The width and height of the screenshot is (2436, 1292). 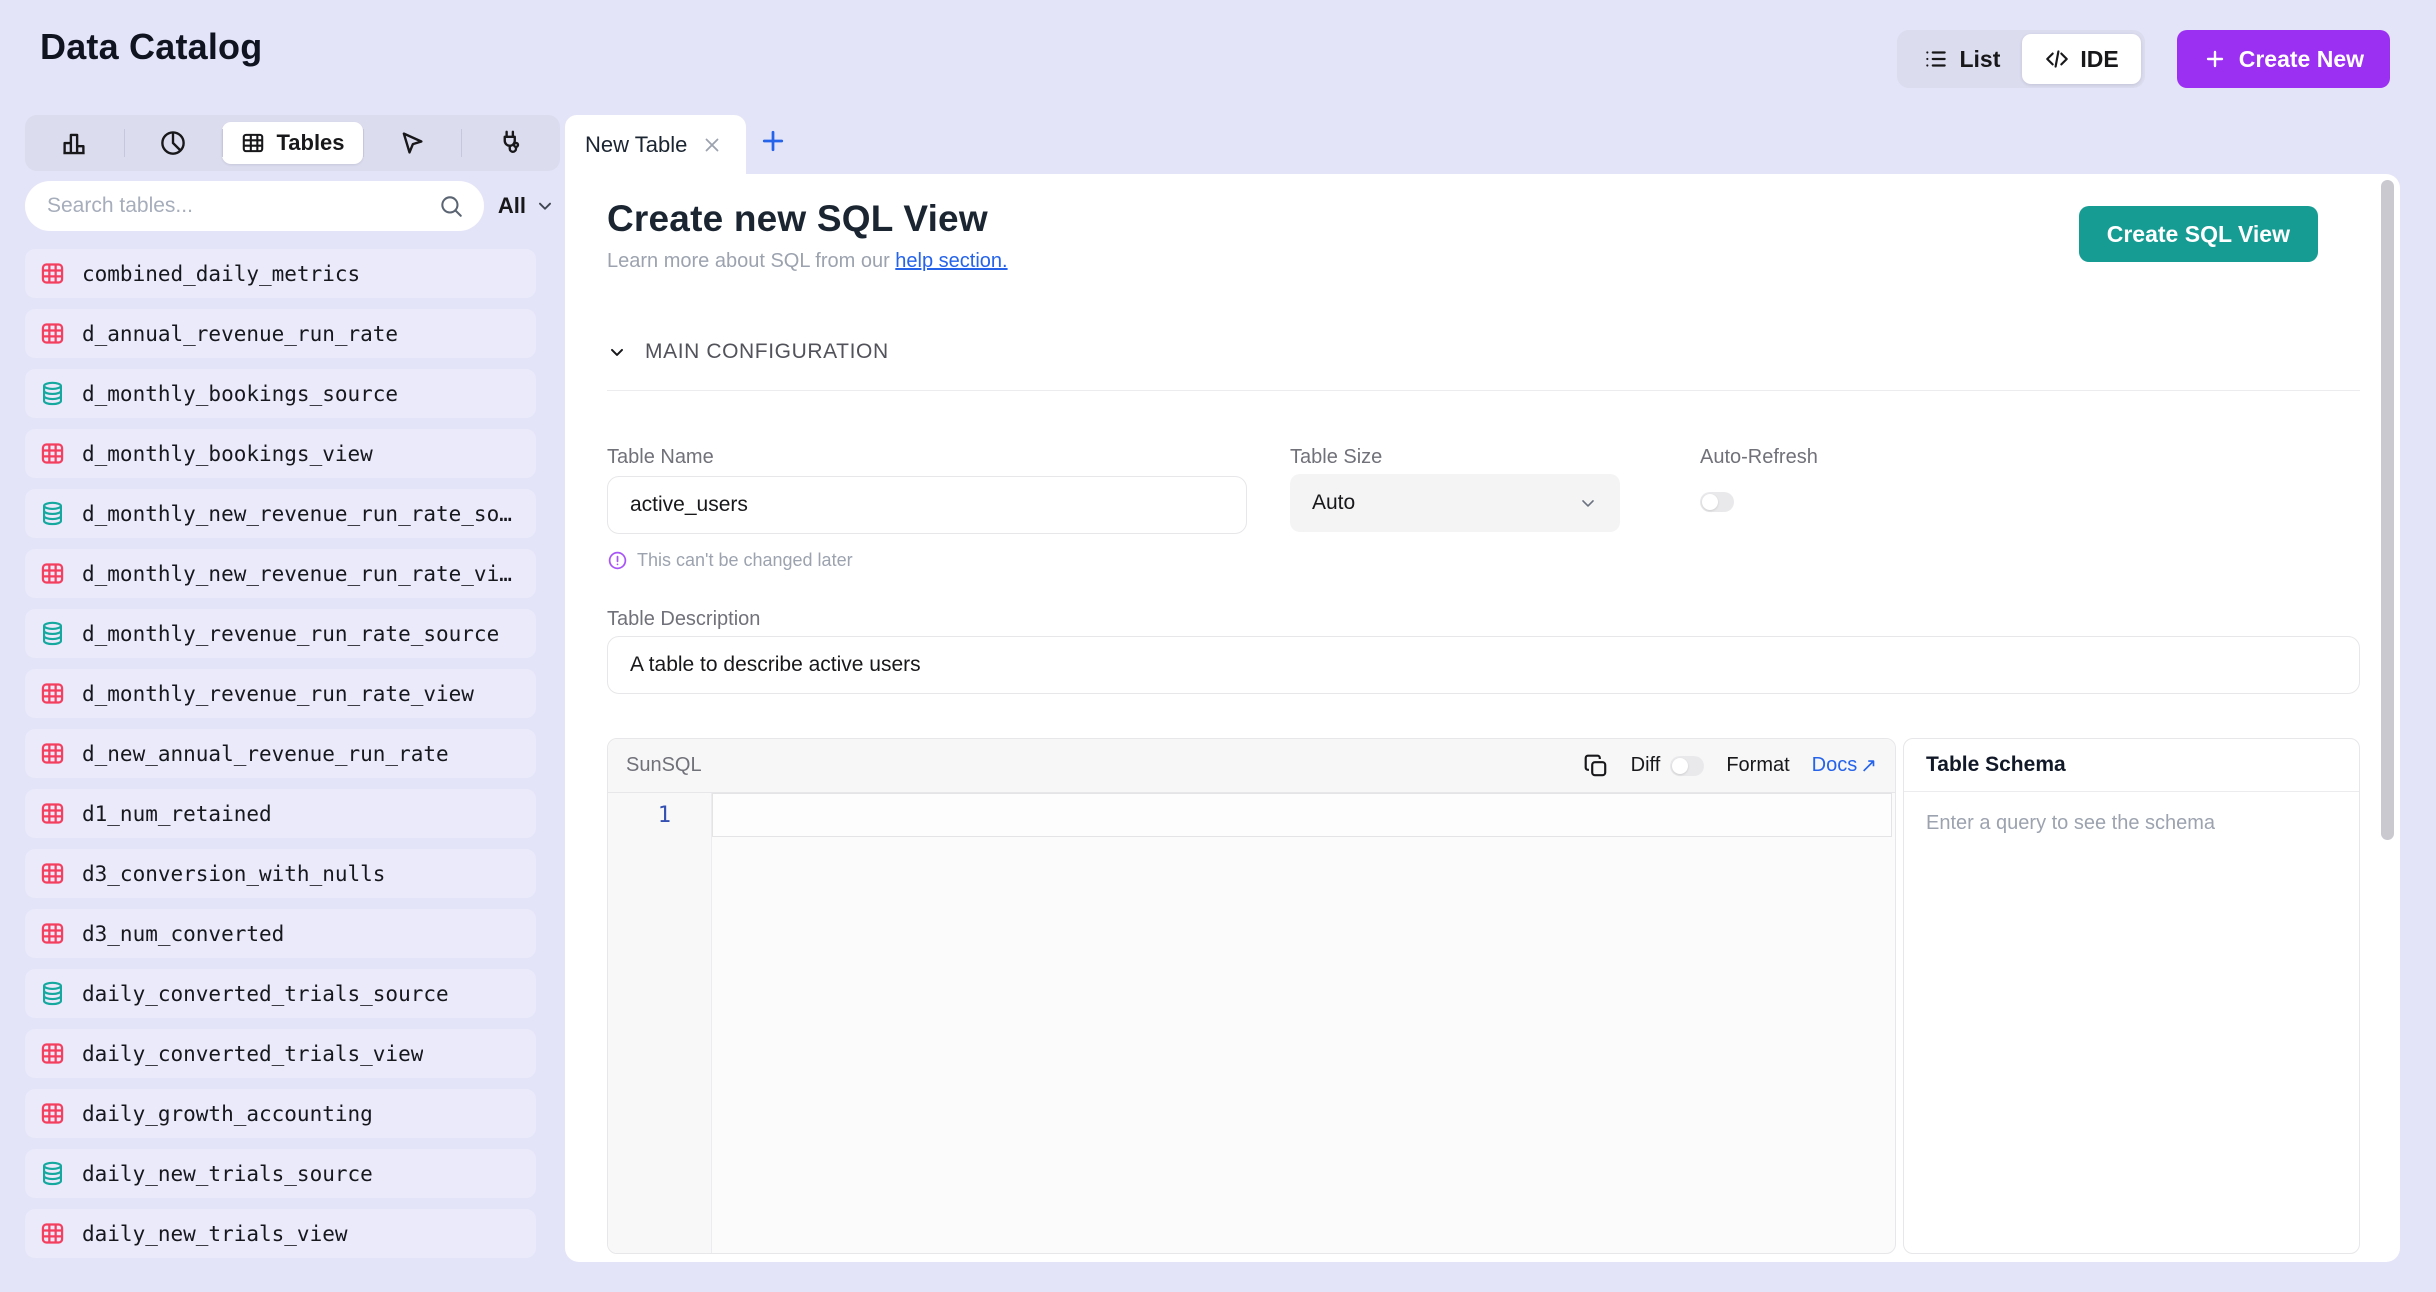 I want to click on editor-language-label: SunSQL, so click(x=664, y=765).